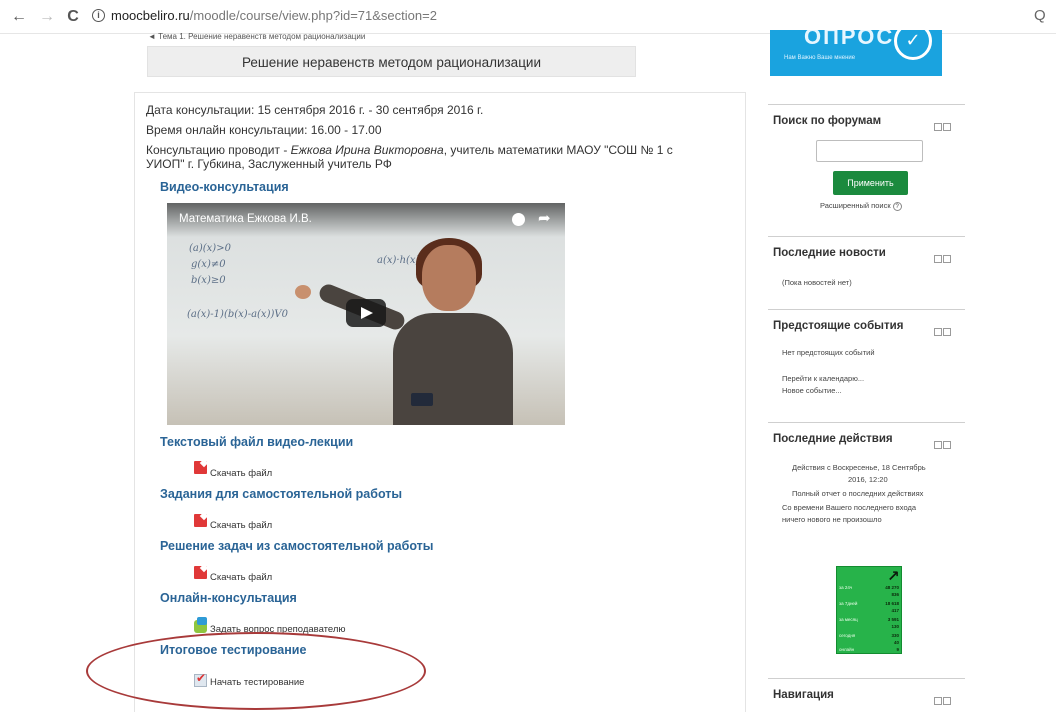  I want to click on block-title: Предстоящие события, so click(838, 326).